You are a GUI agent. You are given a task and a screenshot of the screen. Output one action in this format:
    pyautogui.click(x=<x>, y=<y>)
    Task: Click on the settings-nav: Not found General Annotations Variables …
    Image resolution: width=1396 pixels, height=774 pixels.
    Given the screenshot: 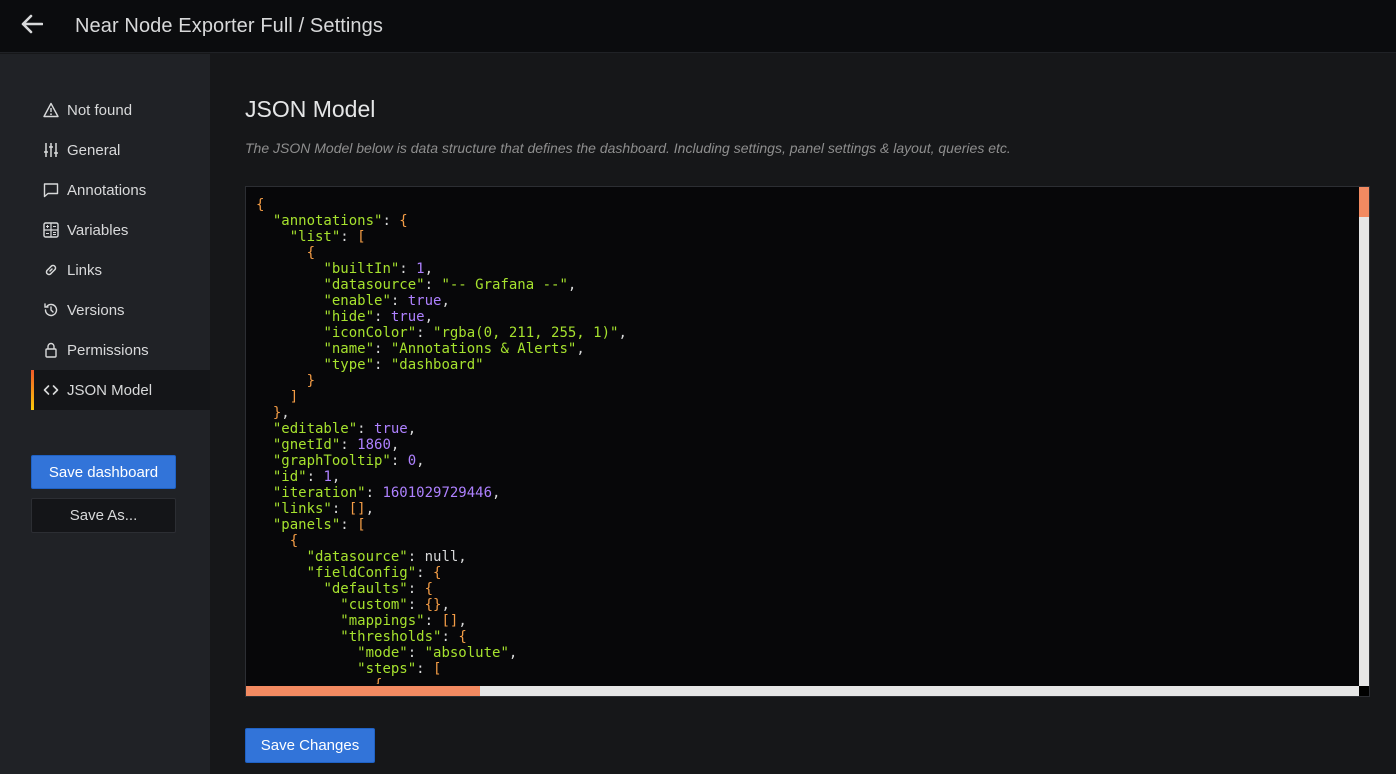 What is the action you would take?
    pyautogui.click(x=120, y=250)
    